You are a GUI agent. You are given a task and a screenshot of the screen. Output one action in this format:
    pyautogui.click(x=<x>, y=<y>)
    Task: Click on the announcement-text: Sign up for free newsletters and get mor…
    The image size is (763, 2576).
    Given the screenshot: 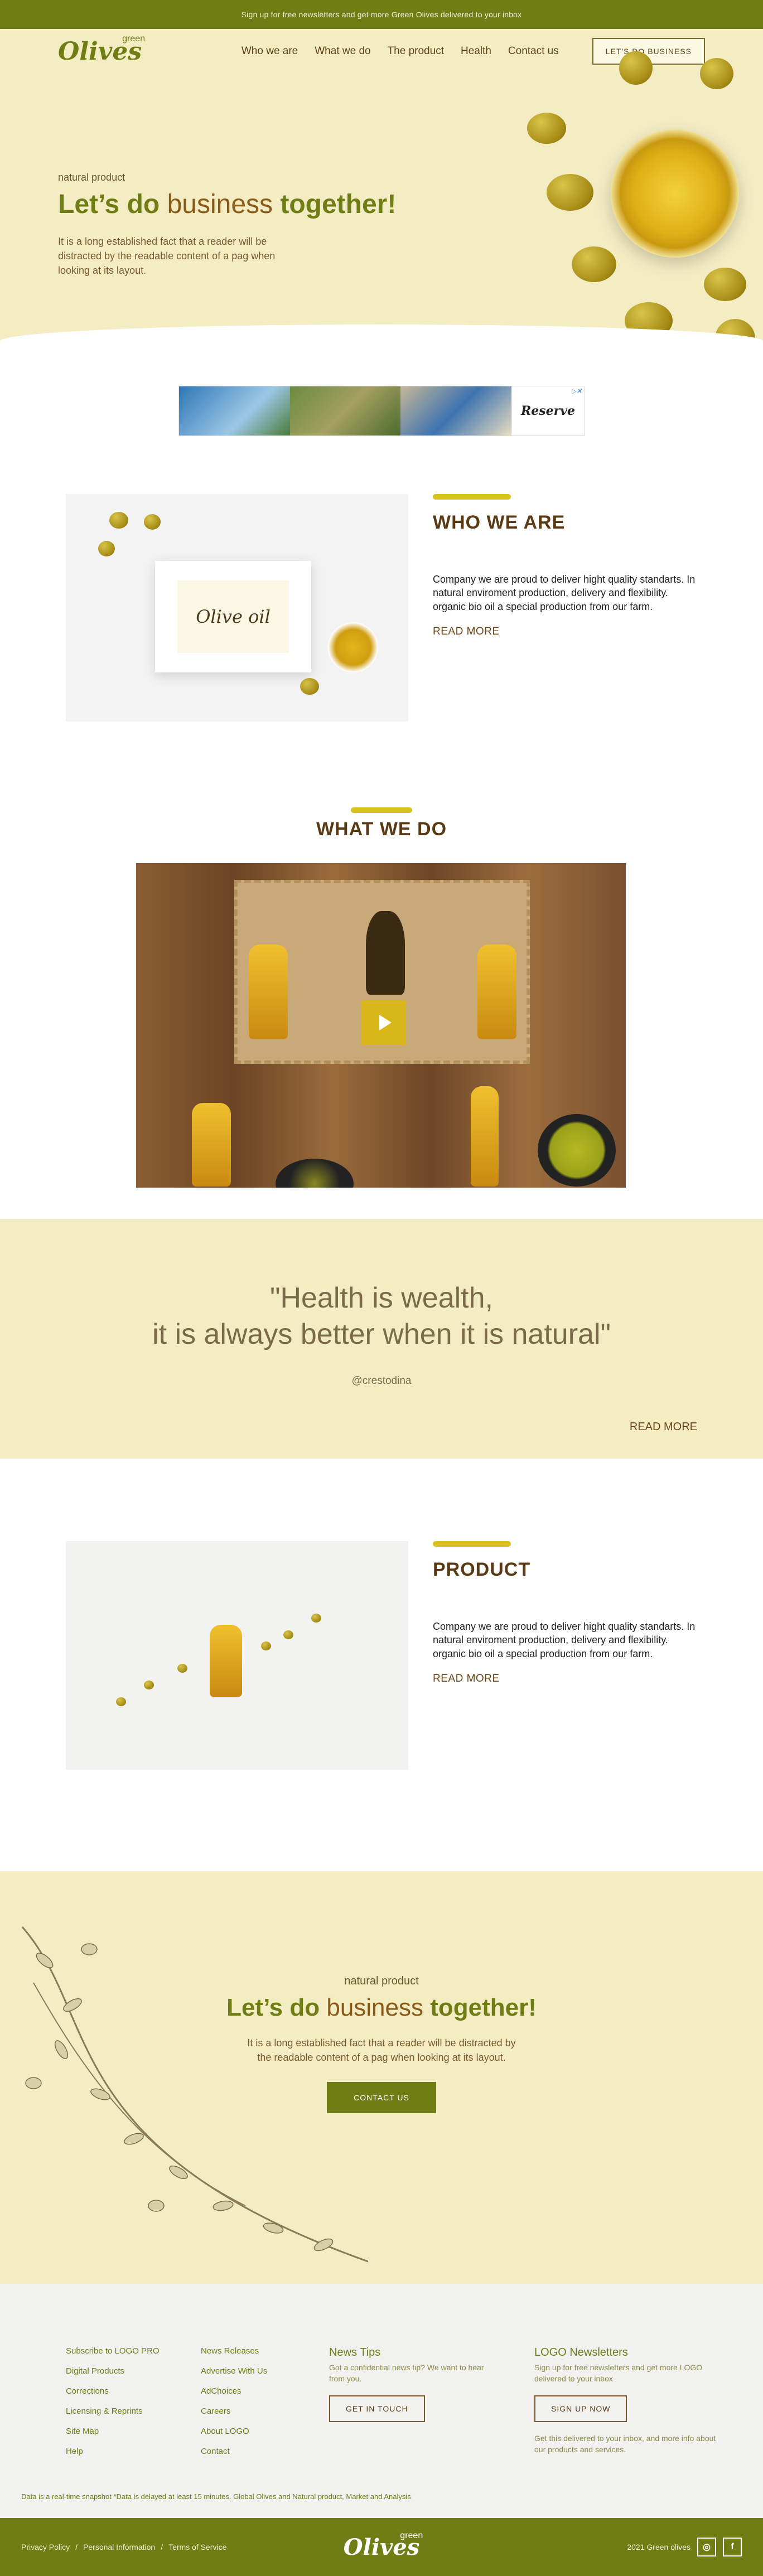 What is the action you would take?
    pyautogui.click(x=381, y=14)
    